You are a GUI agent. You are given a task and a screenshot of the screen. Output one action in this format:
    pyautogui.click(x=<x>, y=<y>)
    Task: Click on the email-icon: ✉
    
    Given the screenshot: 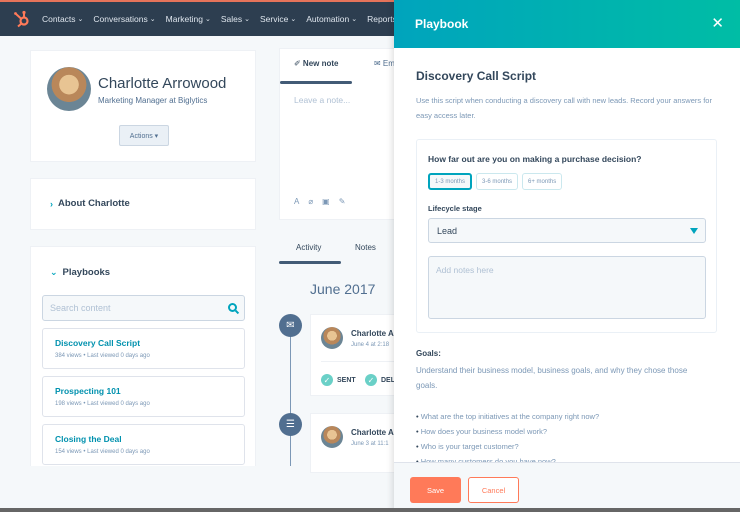 What is the action you would take?
    pyautogui.click(x=290, y=325)
    